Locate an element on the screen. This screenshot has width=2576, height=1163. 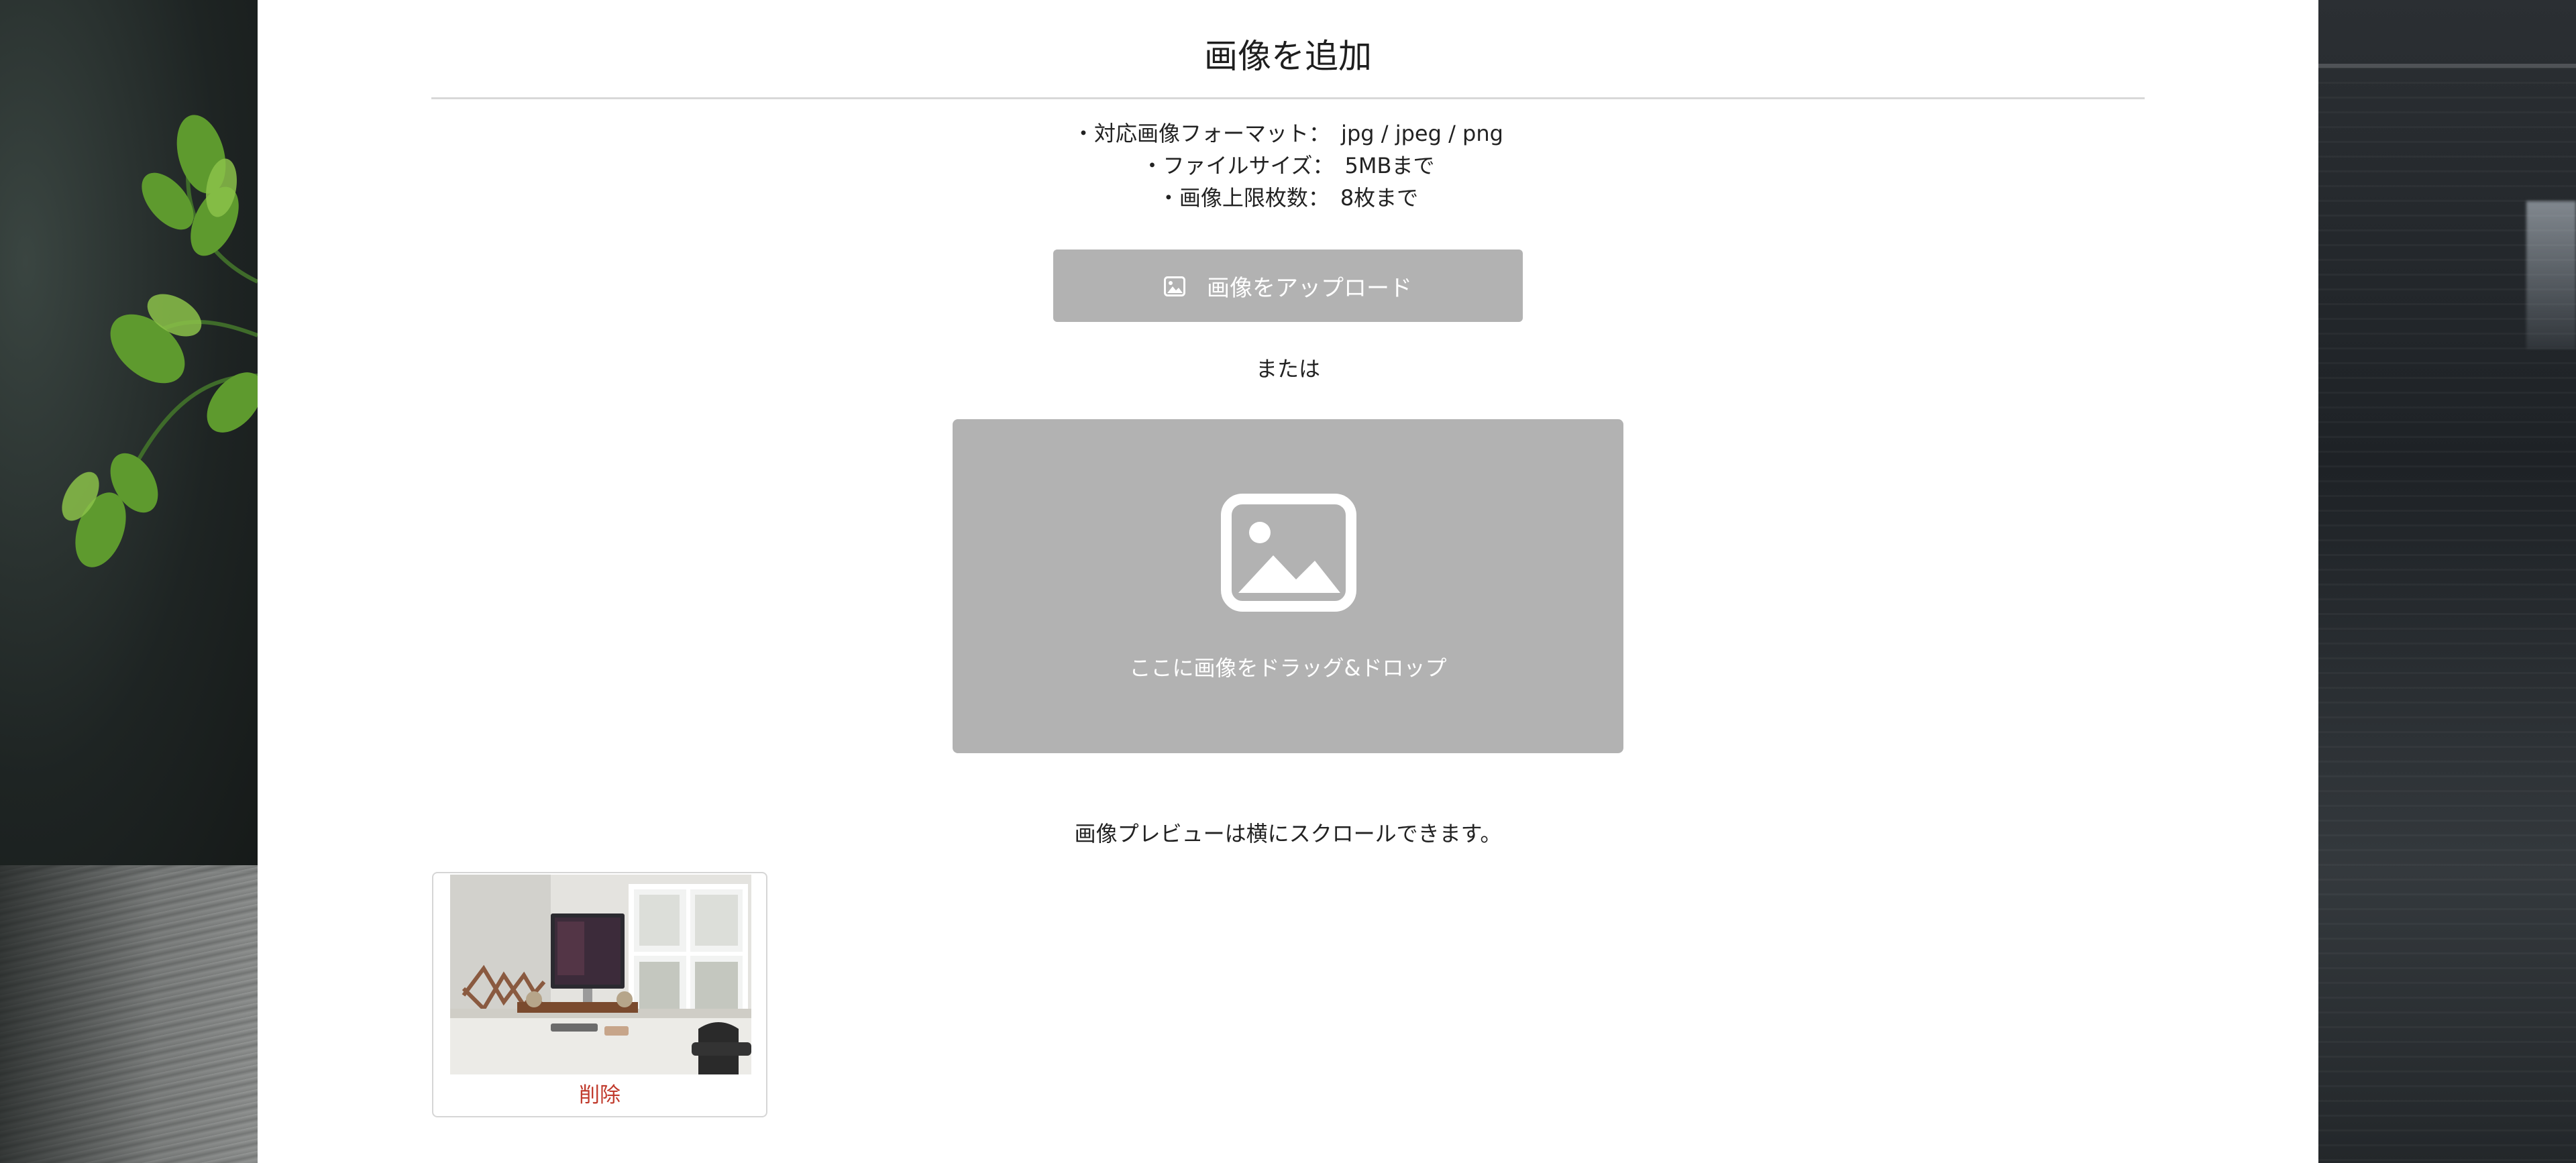
dropzone-label: ここに画像をドラッグ&ドロップ is located at coordinates (1288, 668).